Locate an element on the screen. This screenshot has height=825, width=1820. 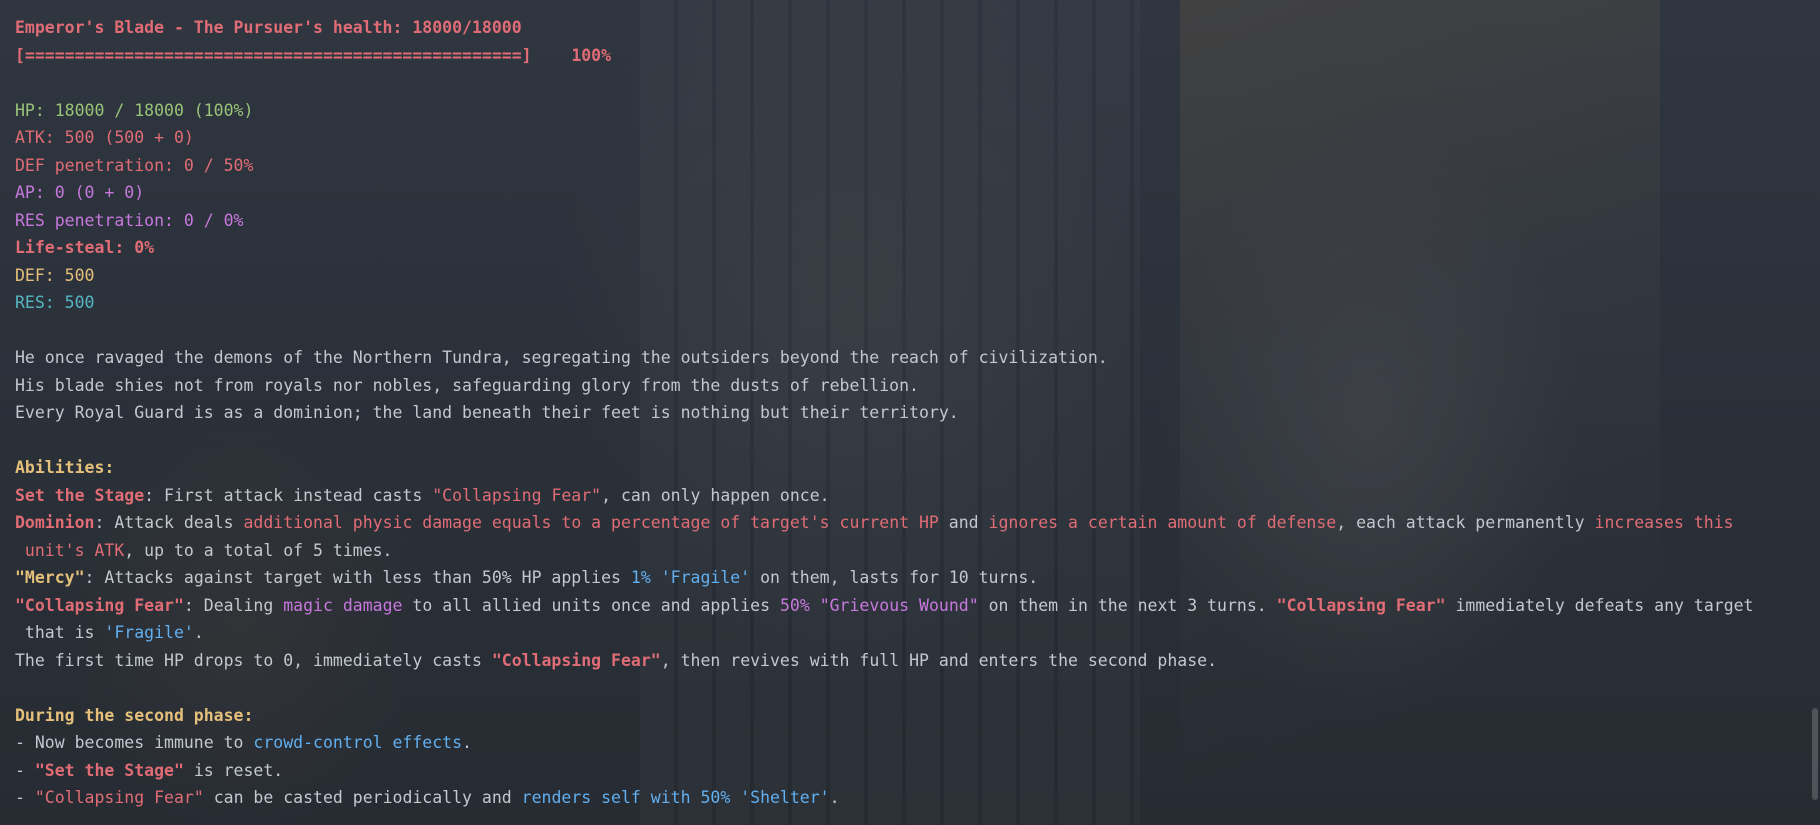
keyword-fragile: 'Fragile' is located at coordinates (149, 632).